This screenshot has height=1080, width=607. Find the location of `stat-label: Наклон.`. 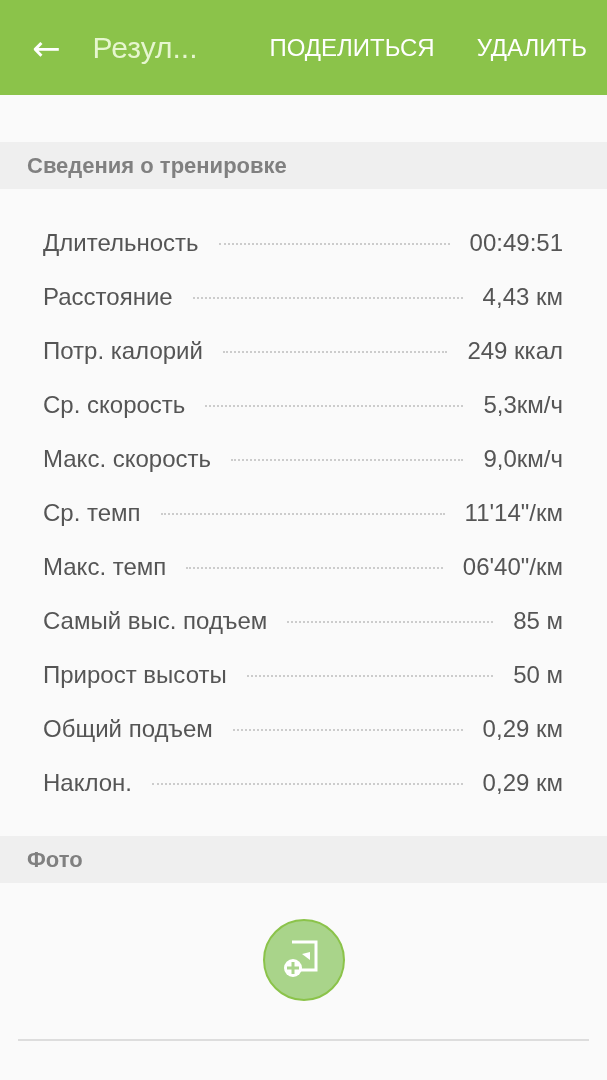

stat-label: Наклон. is located at coordinates (87, 783).